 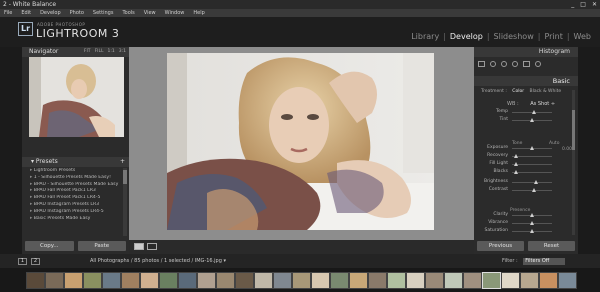 What do you see at coordinates (76, 191) in the screenshot?
I see `preset-folder-item: BPAU Fall Preset Pack1 LR3` at bounding box center [76, 191].